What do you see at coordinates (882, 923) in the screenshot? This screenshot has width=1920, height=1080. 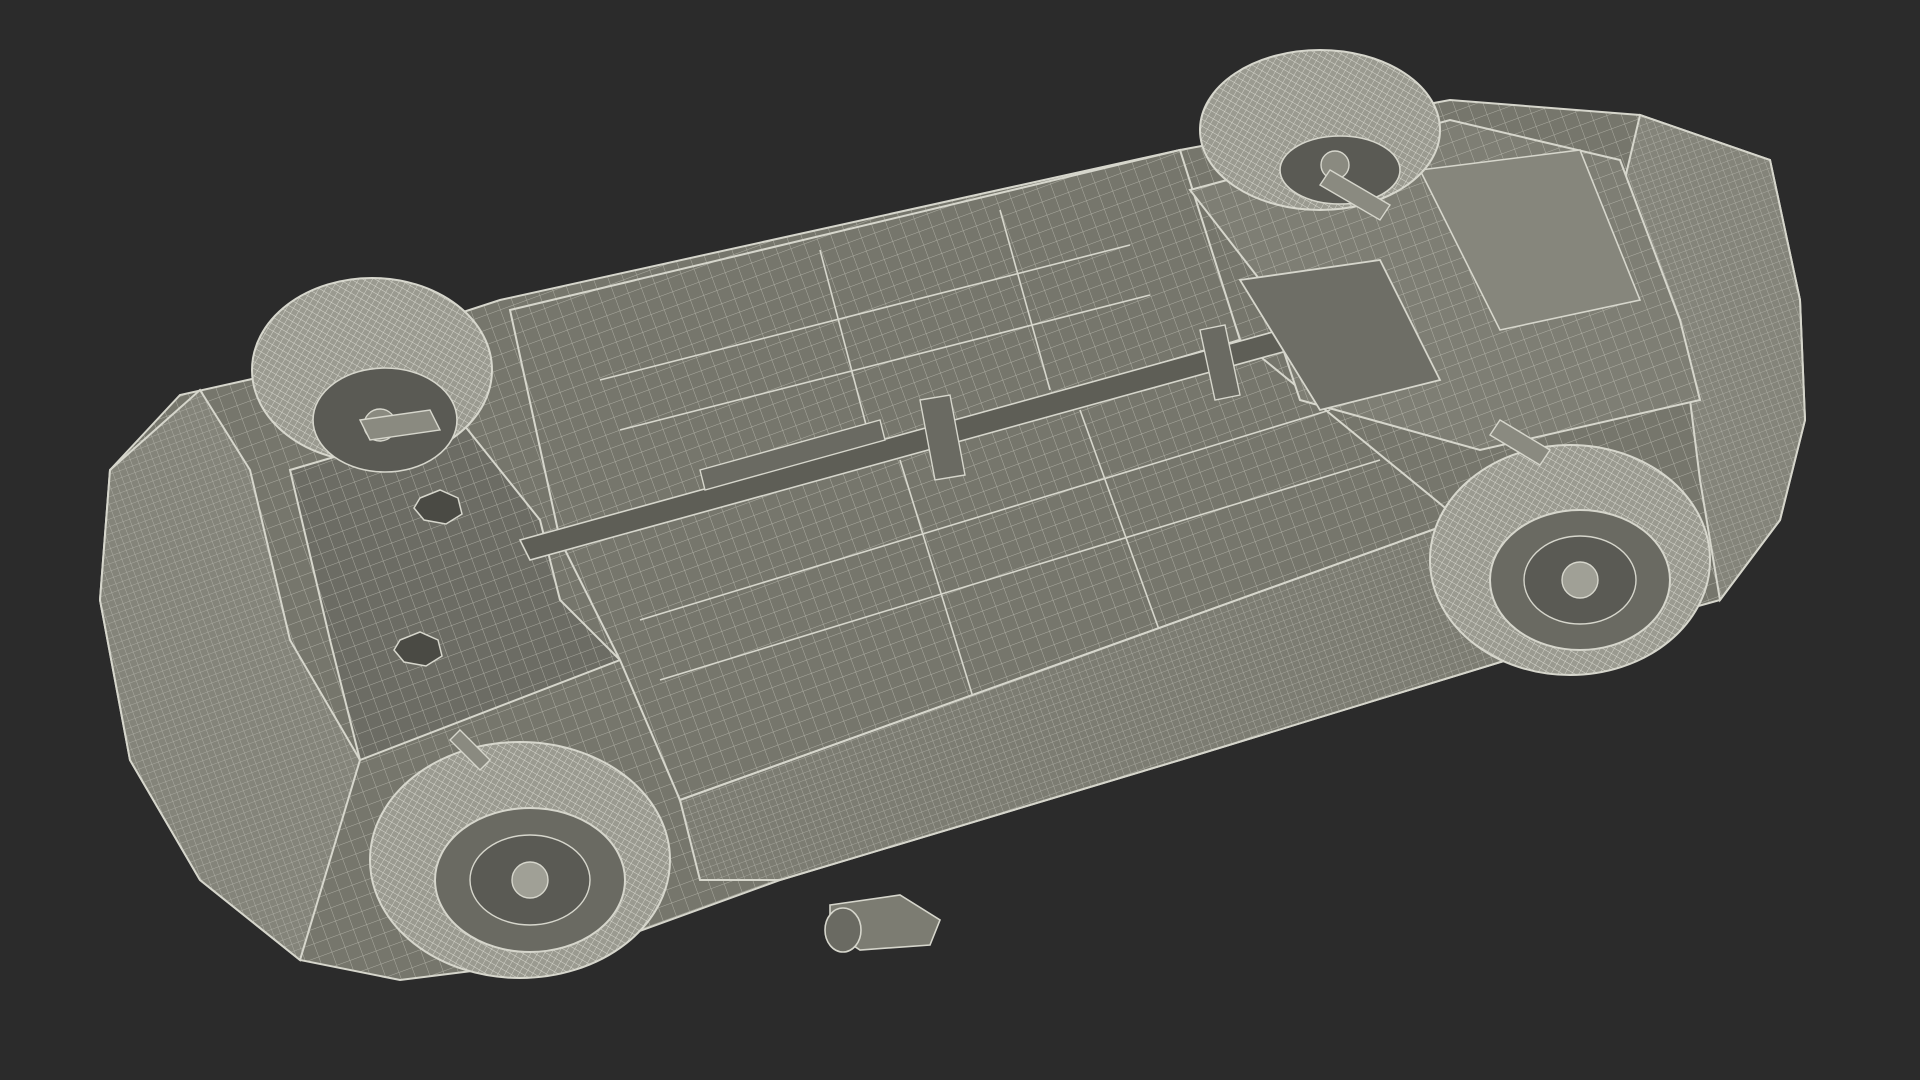 I see `exhaust-tip` at bounding box center [882, 923].